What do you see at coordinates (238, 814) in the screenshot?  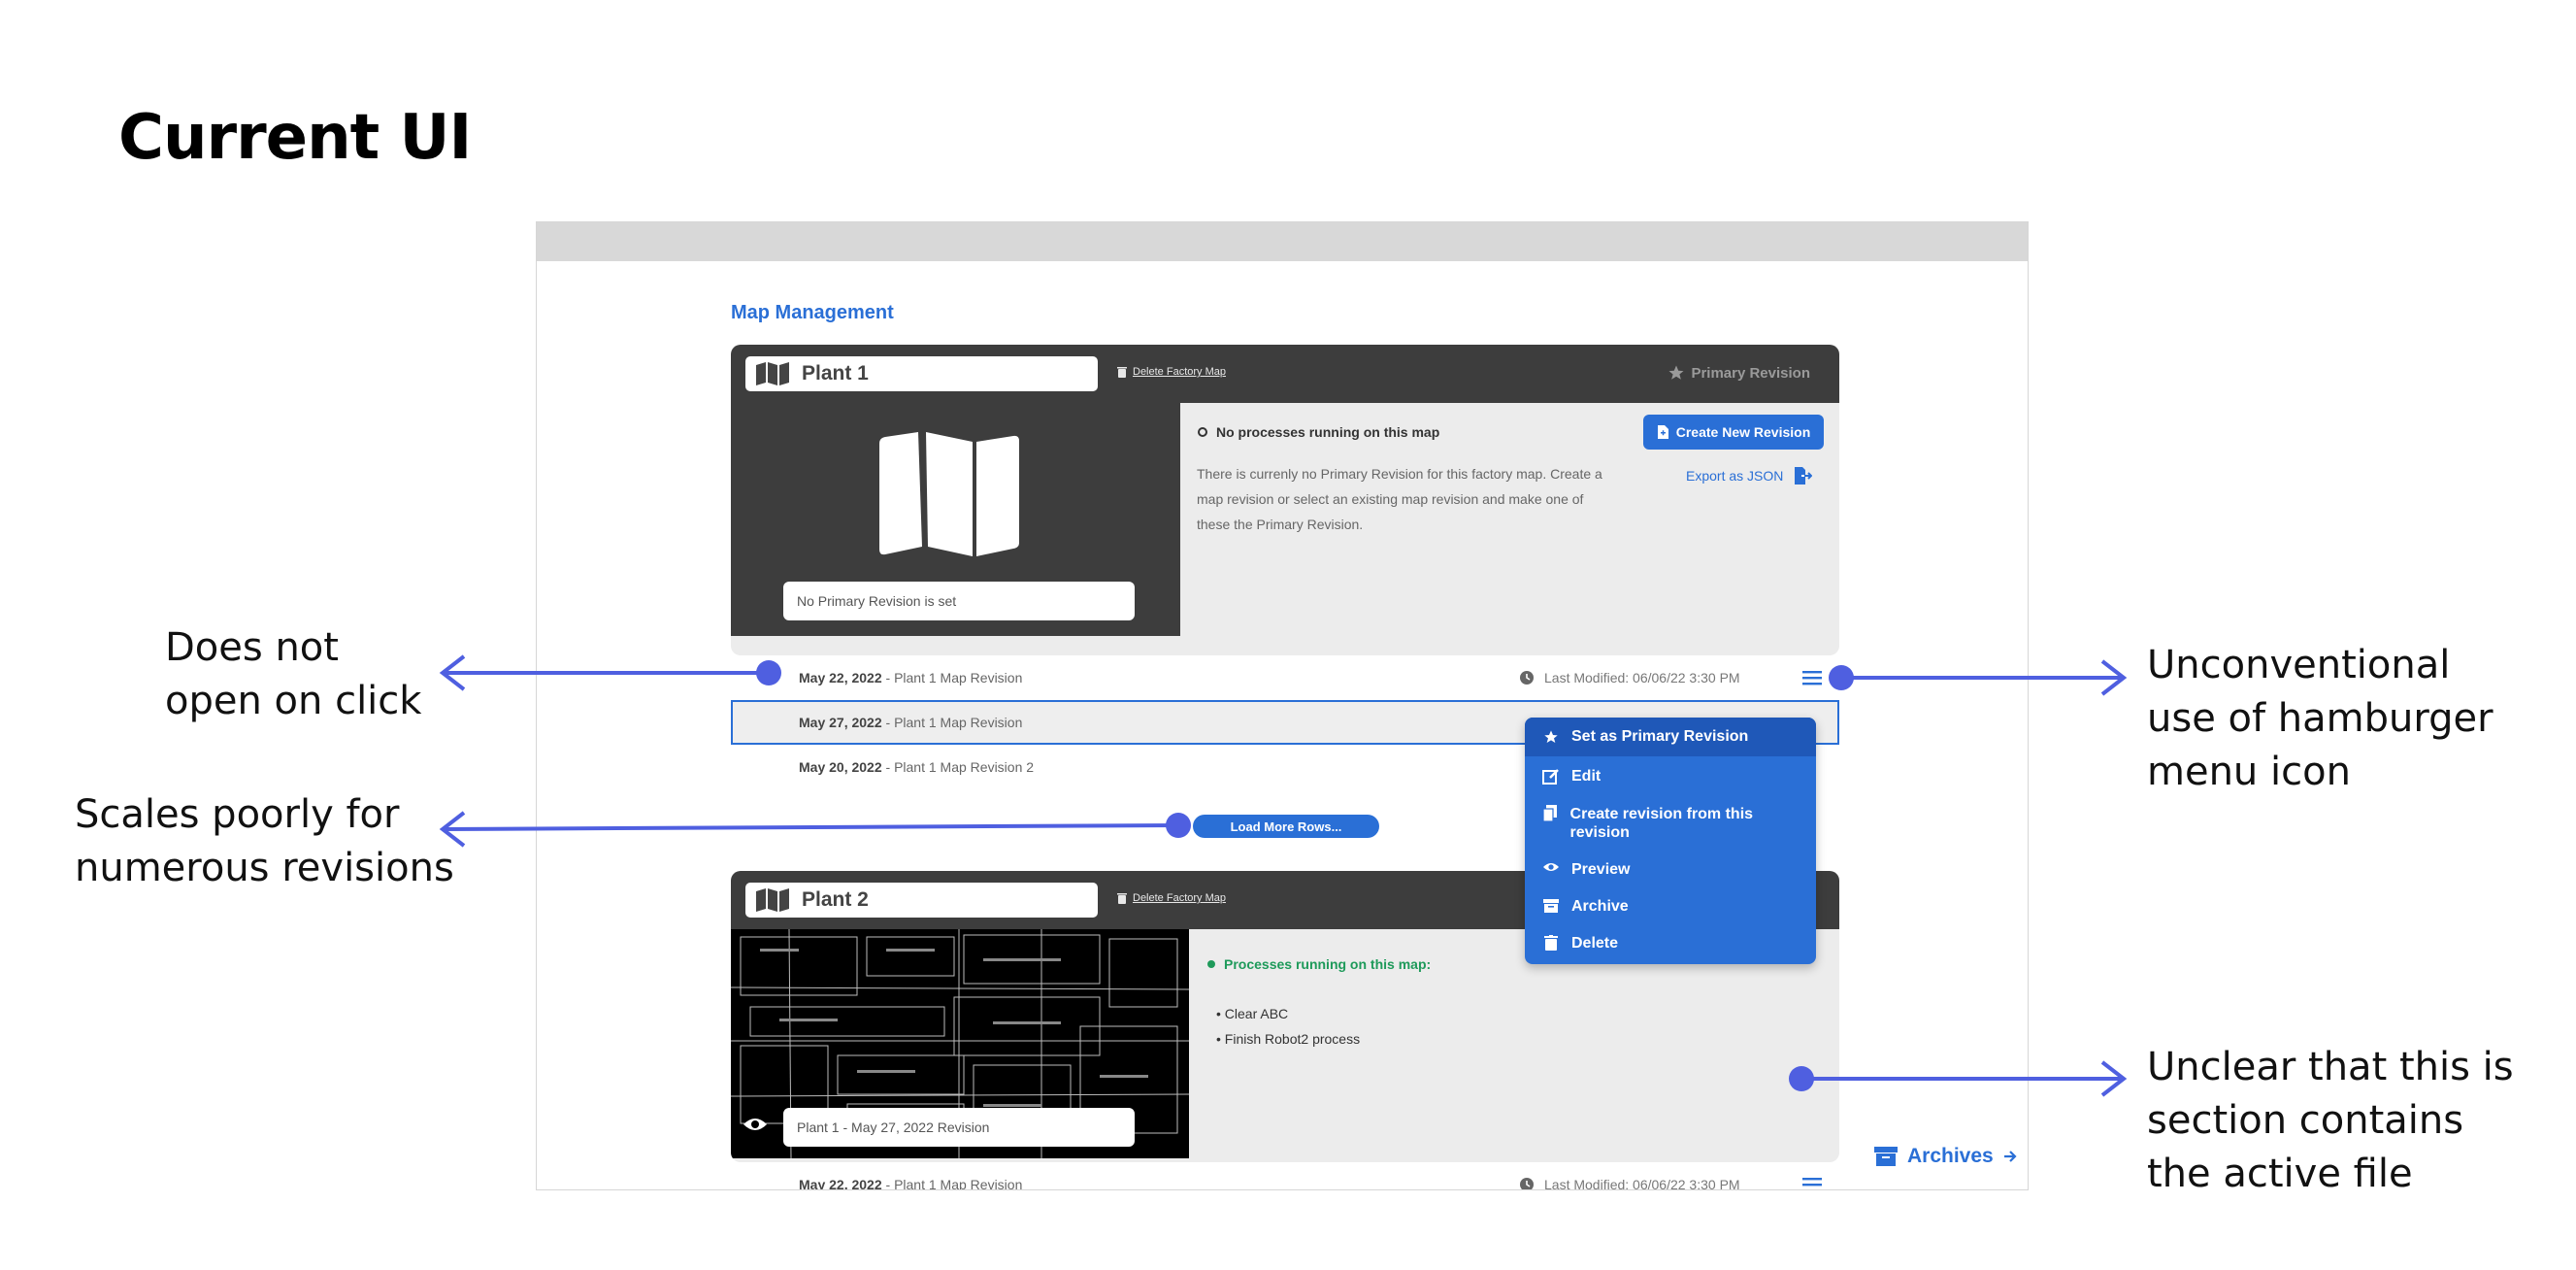 I see `annotation-line: Scales poorly for` at bounding box center [238, 814].